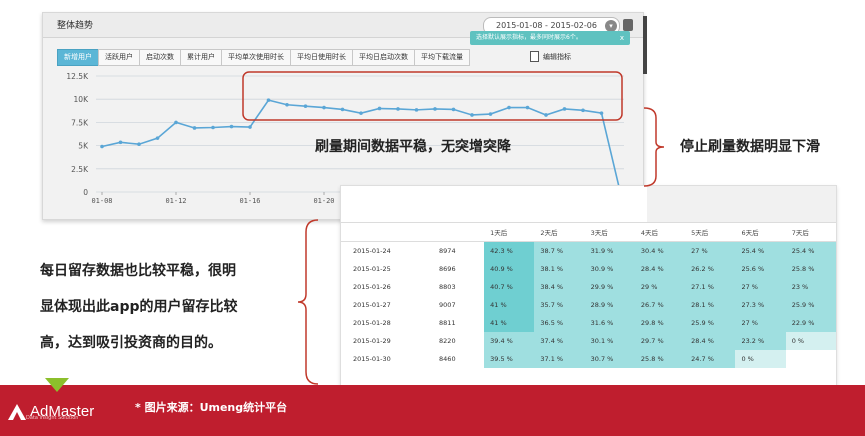 Image resolution: width=865 pixels, height=436 pixels. What do you see at coordinates (660, 250) in the screenshot?
I see `retention-cell: 30.4 %` at bounding box center [660, 250].